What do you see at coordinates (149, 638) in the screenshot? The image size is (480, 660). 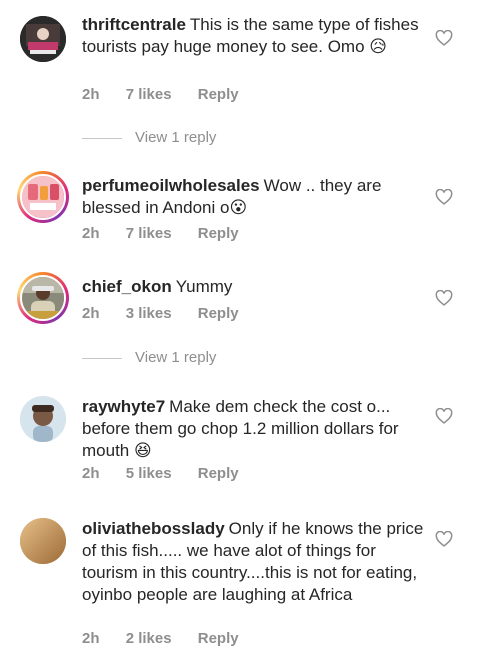 I see `comment-likes: 2 likes` at bounding box center [149, 638].